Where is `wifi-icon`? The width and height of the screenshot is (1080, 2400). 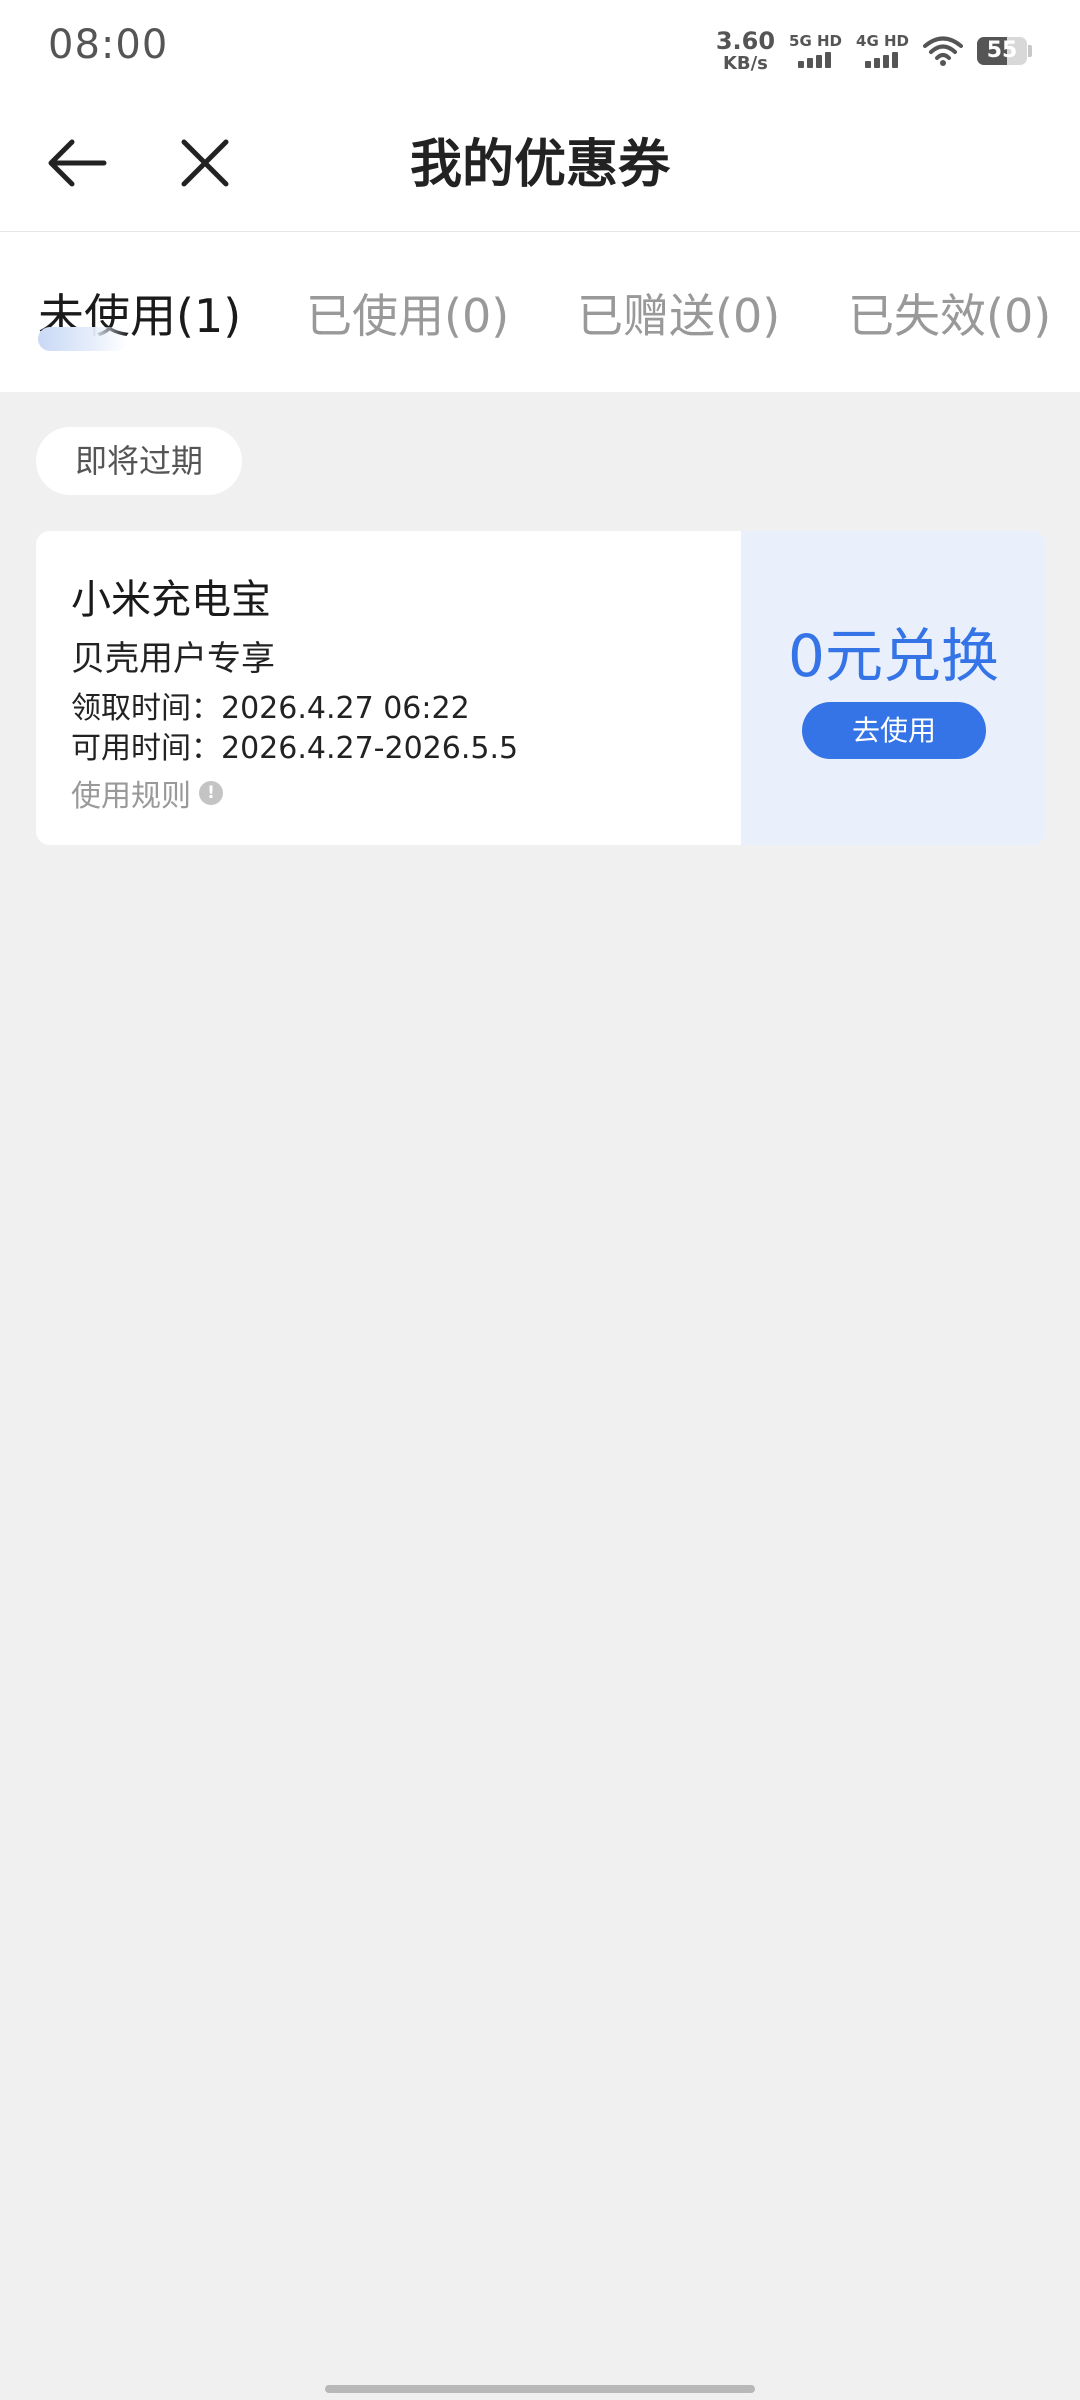
wifi-icon is located at coordinates (943, 51).